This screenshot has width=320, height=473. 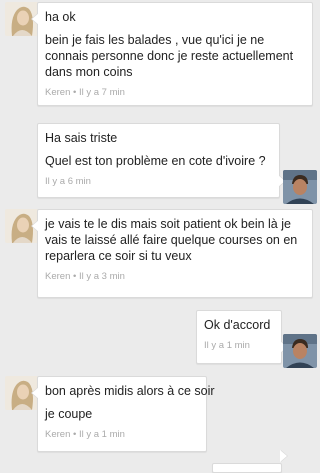 I want to click on message-text: je coupe, so click(x=69, y=414).